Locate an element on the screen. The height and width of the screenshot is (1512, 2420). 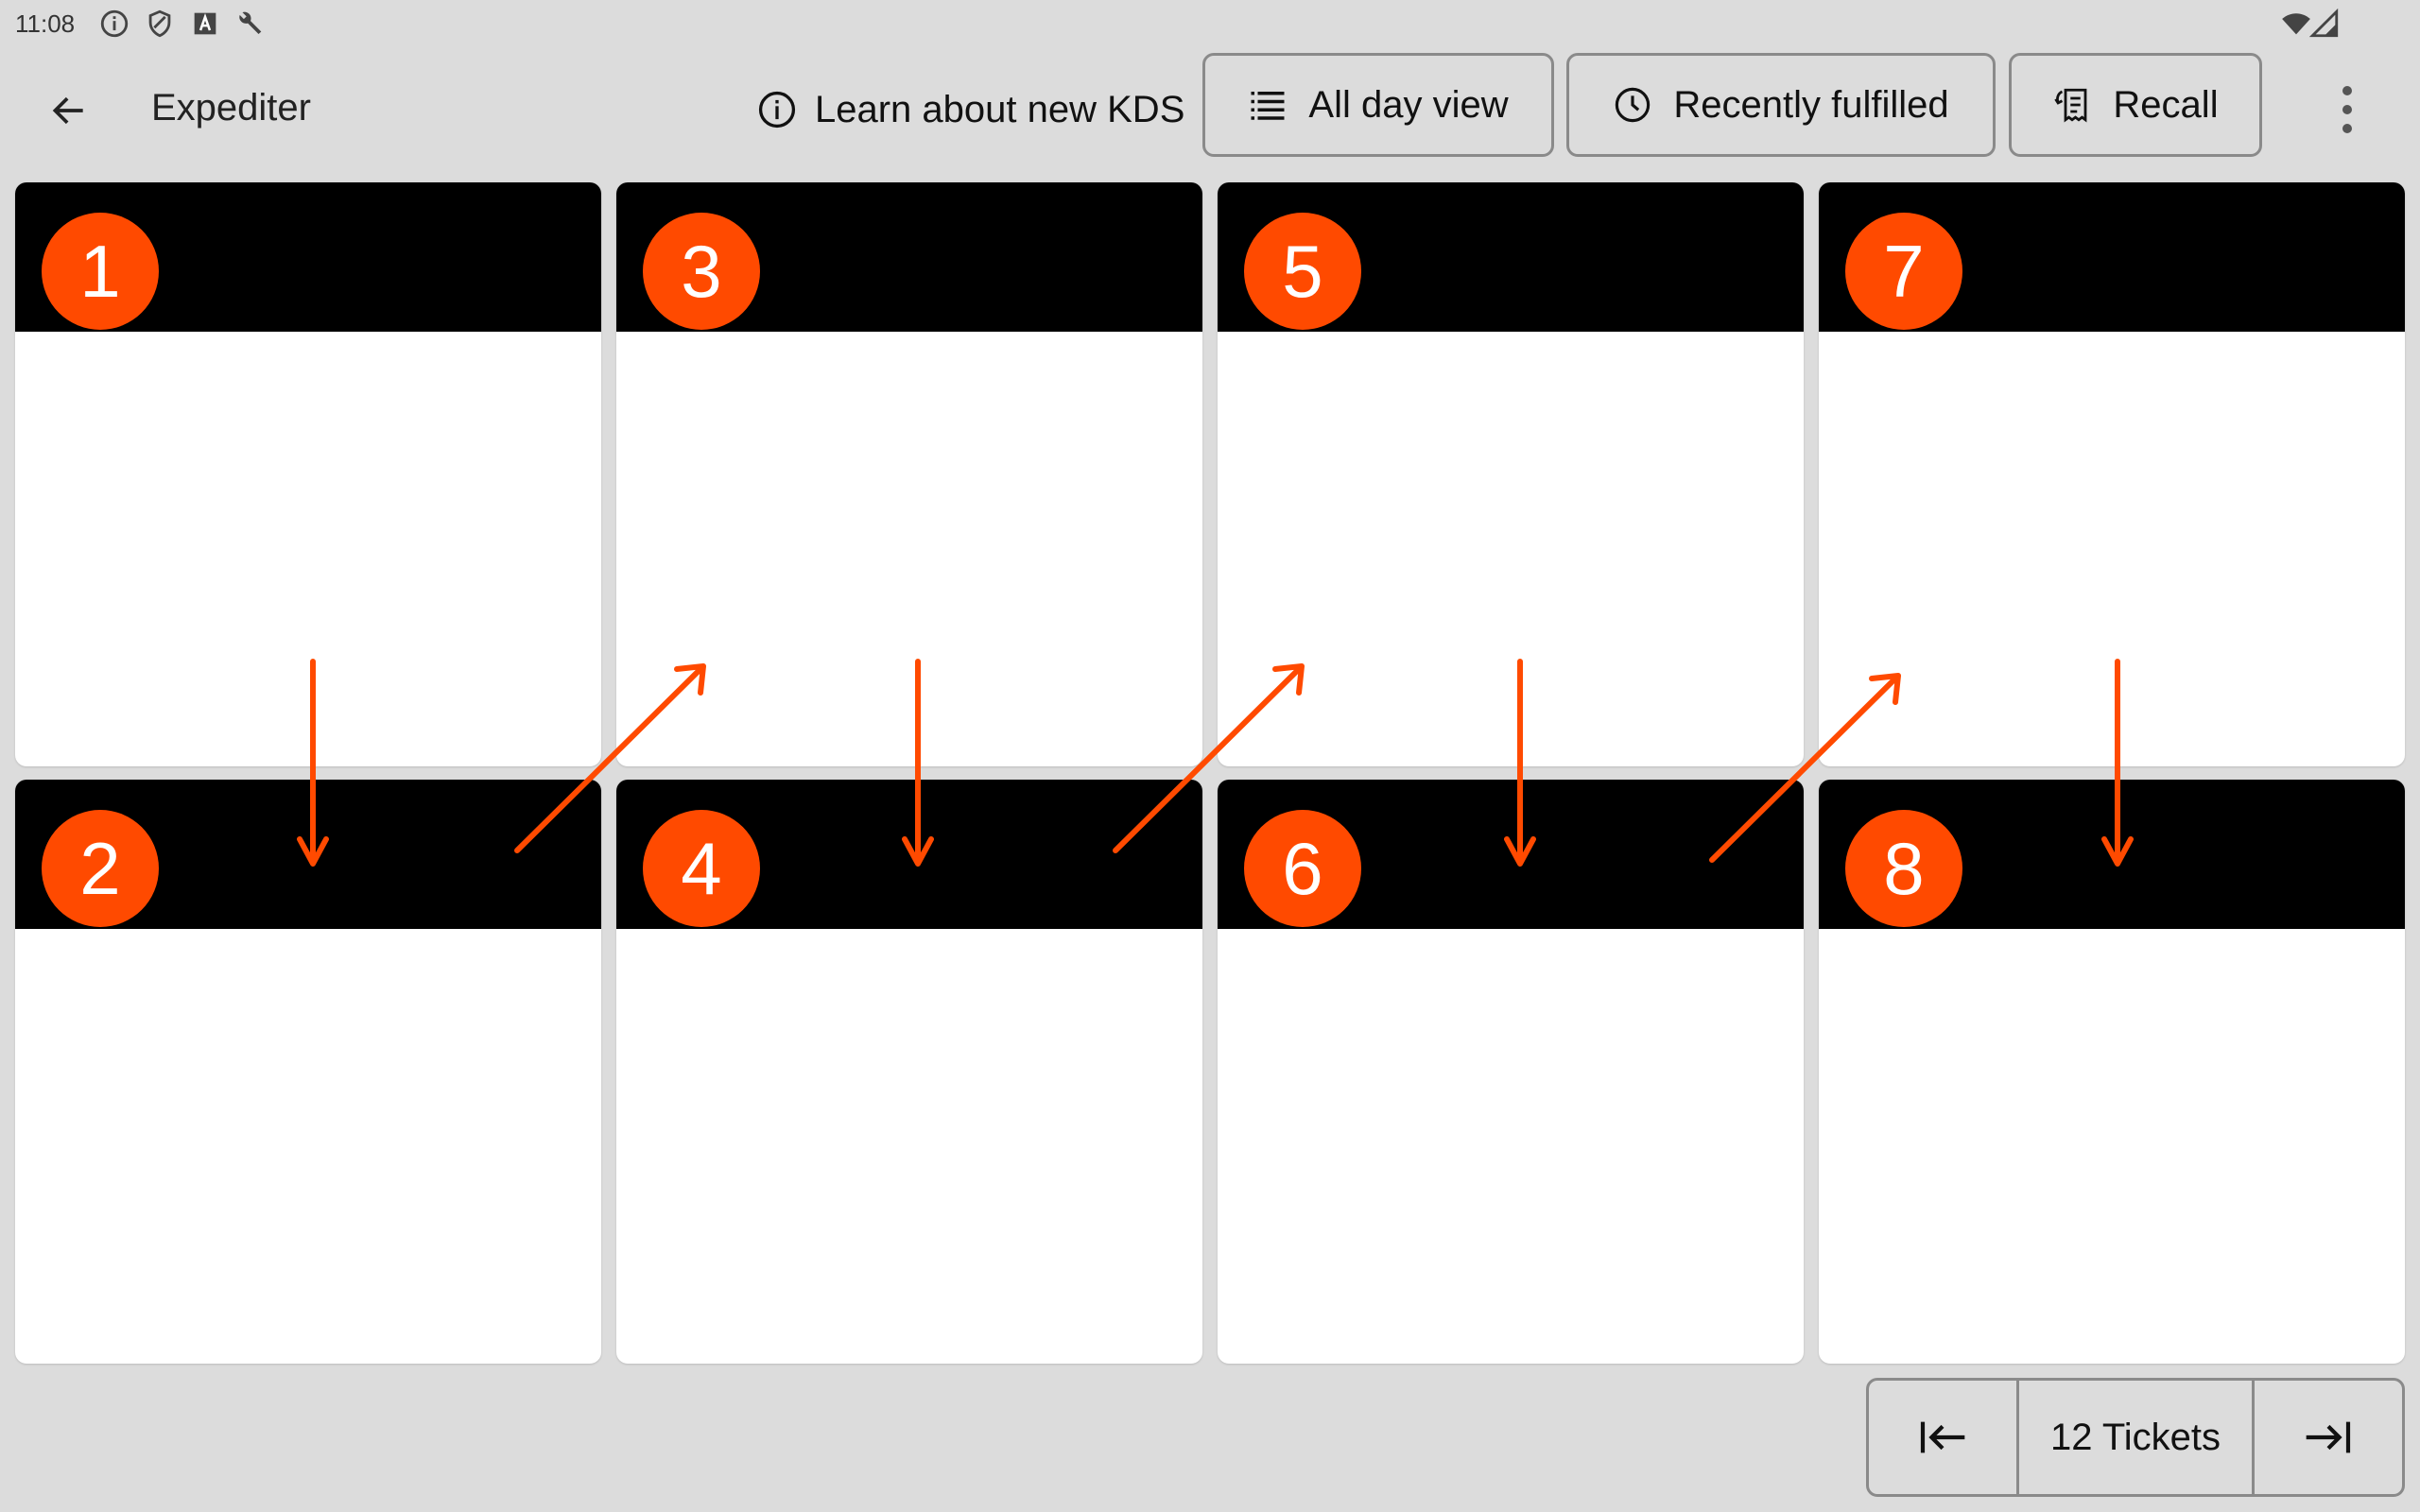
a-box-icon is located at coordinates (205, 24).